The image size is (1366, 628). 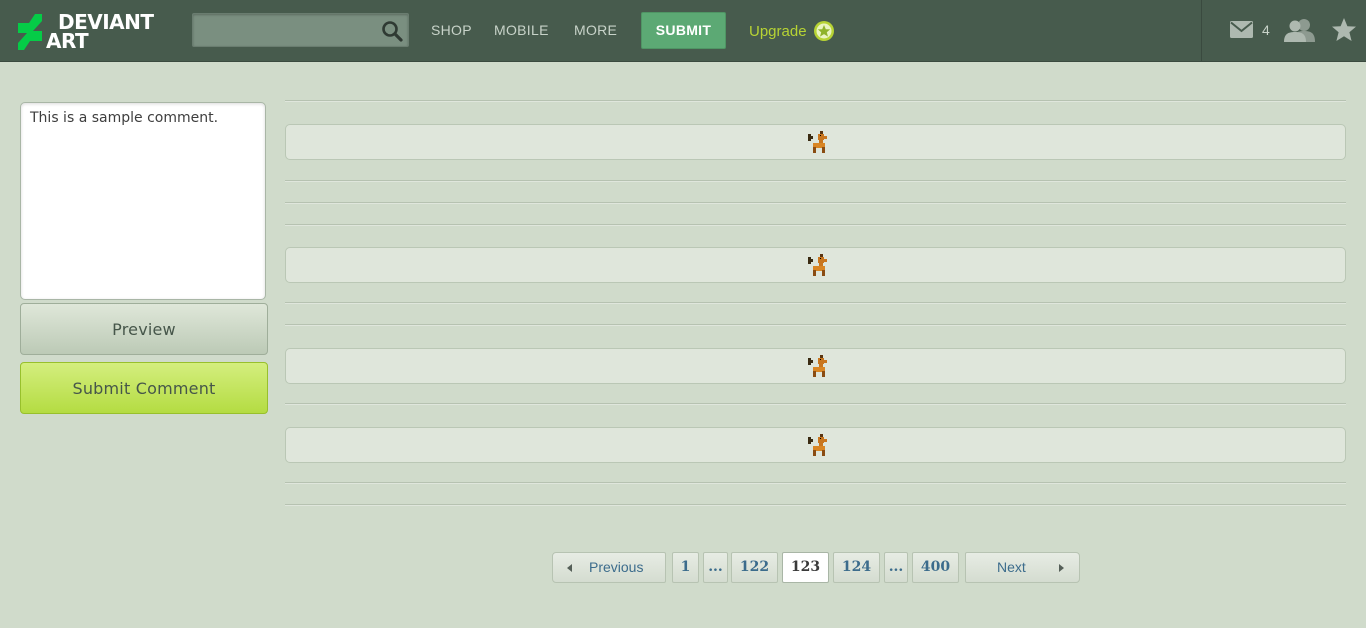 I want to click on pagination-previous-label: Previous, so click(x=616, y=567).